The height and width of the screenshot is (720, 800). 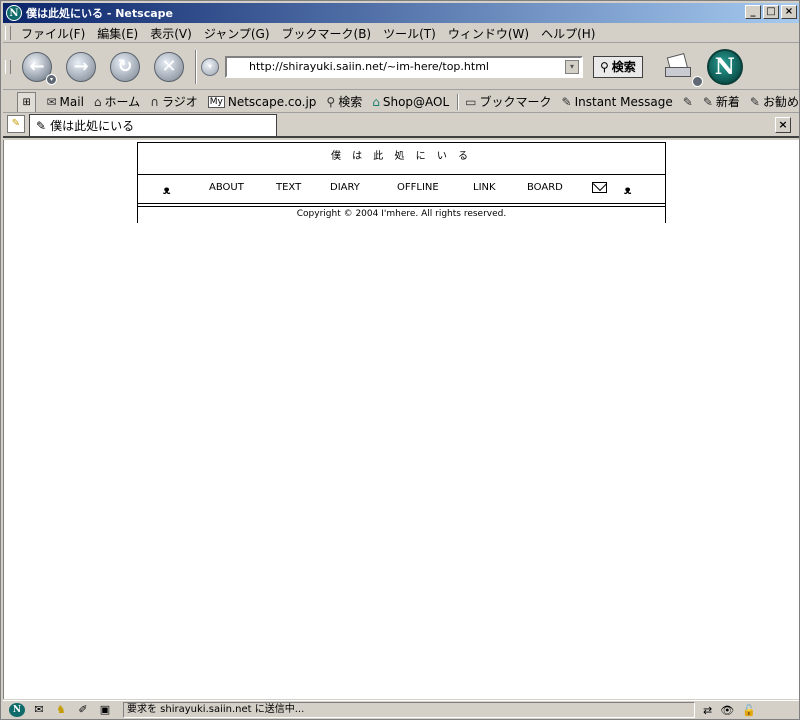 What do you see at coordinates (37, 66) in the screenshot?
I see `back-arrow-icon: ←` at bounding box center [37, 66].